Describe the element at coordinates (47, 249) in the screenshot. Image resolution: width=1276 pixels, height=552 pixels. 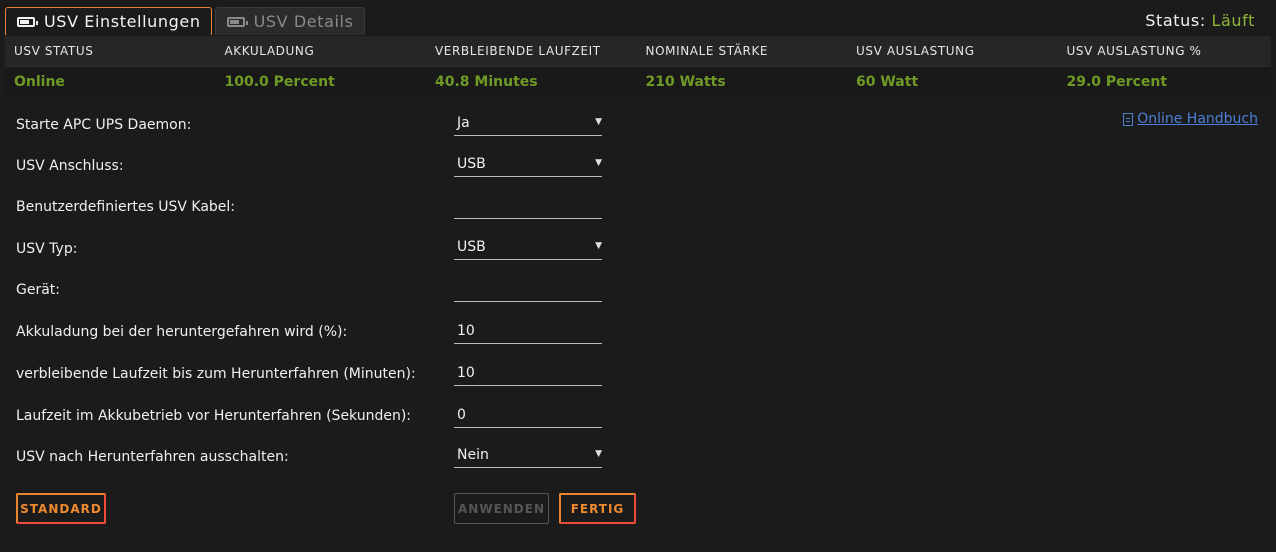
I see `label-ups-type: USV Typ:` at that location.